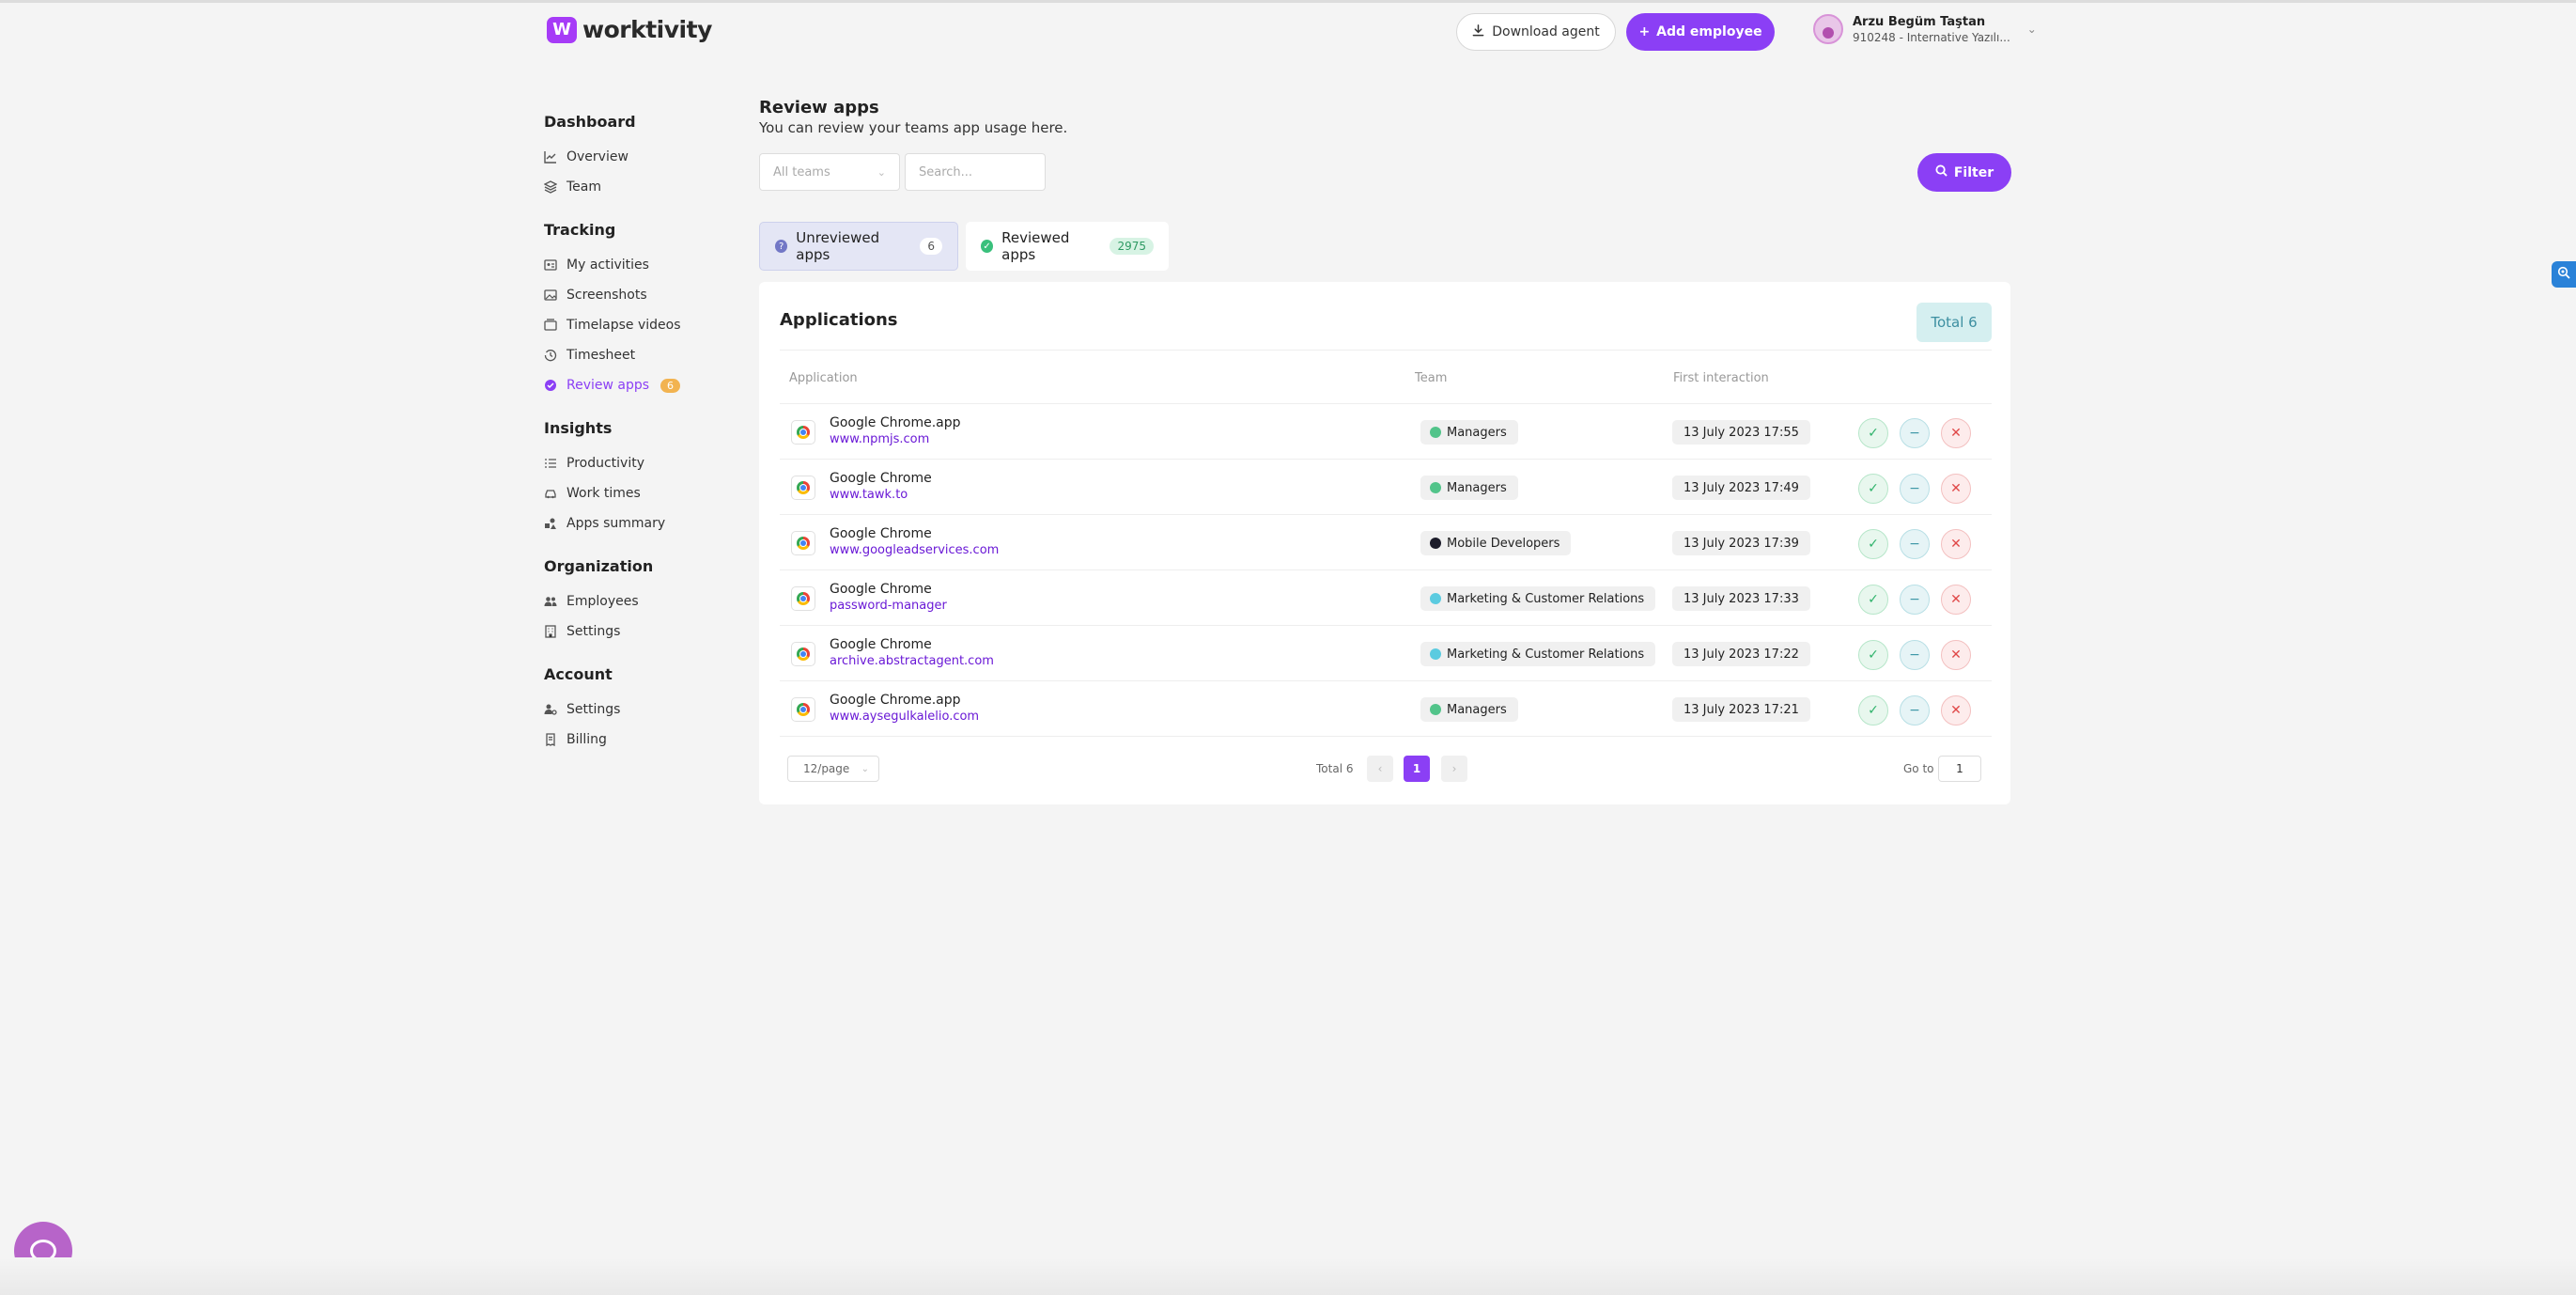  What do you see at coordinates (551, 295) in the screenshot?
I see `image-icon` at bounding box center [551, 295].